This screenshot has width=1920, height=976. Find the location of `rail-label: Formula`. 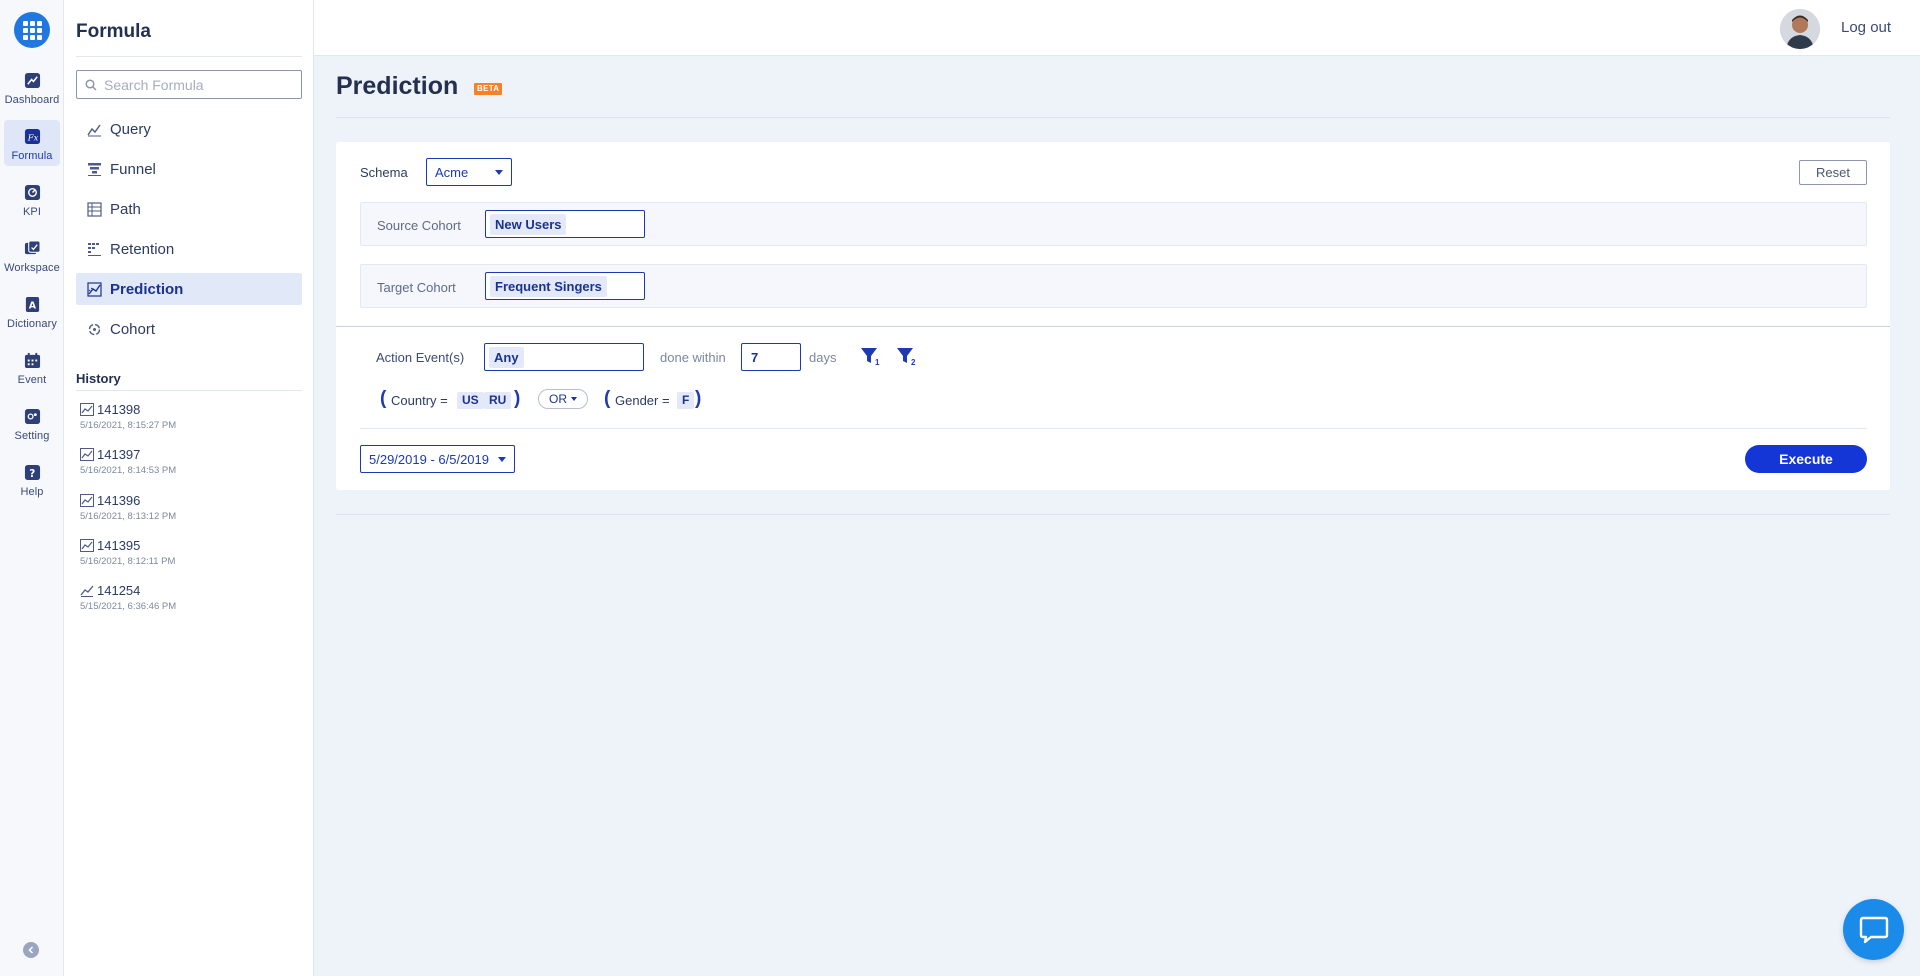

rail-label: Formula is located at coordinates (32, 156).